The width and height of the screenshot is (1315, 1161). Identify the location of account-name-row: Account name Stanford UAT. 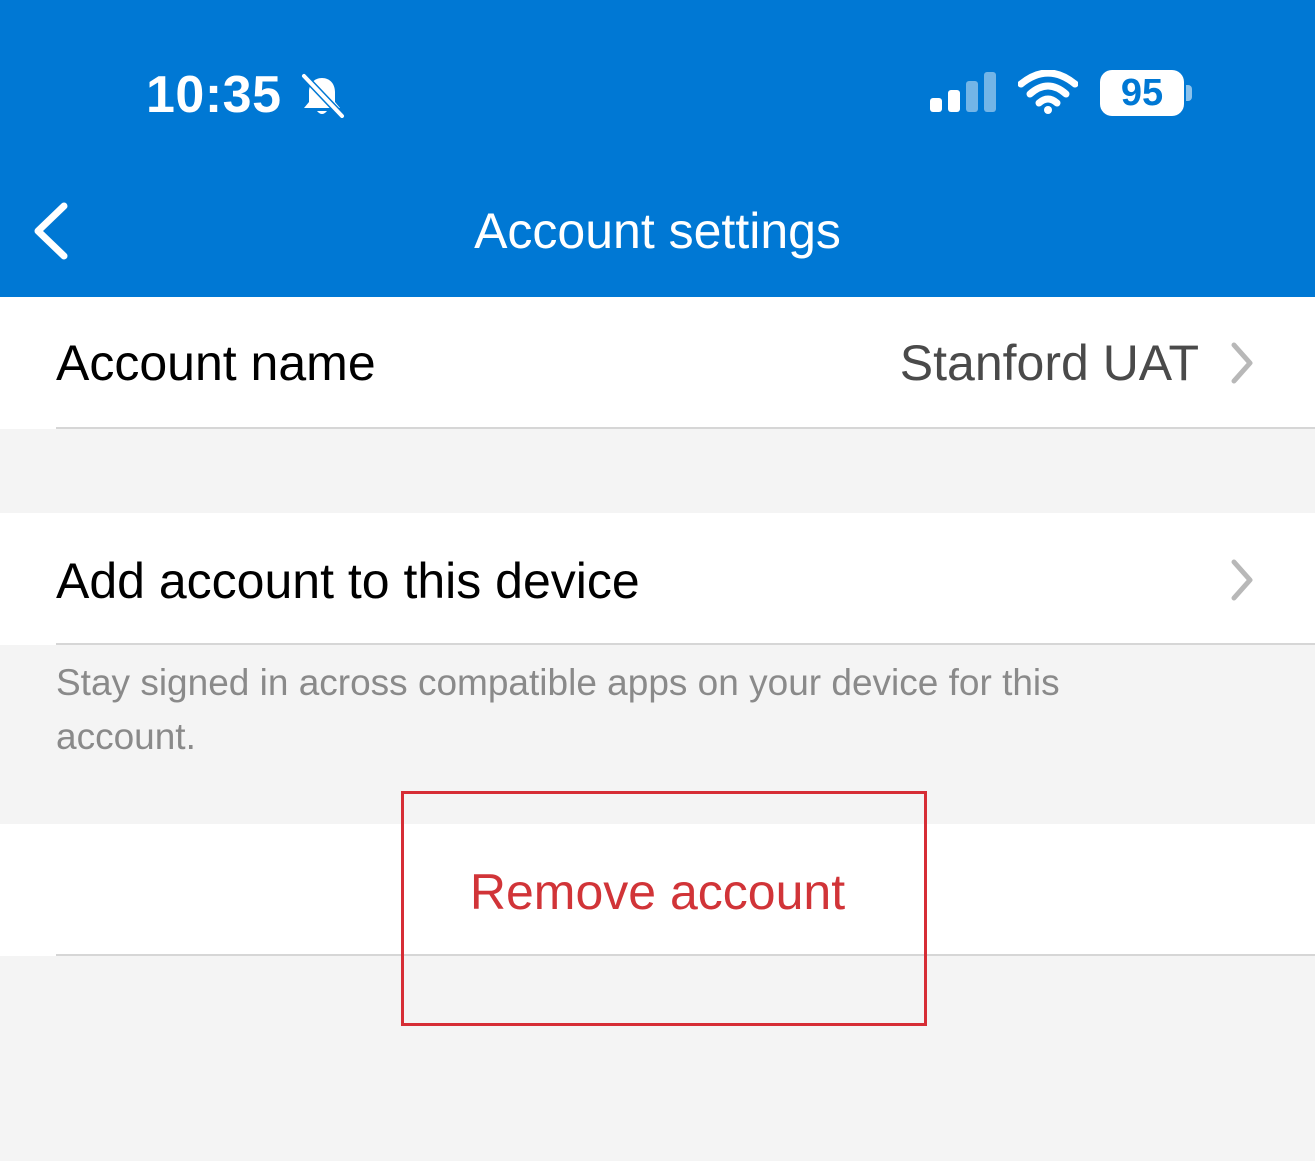
(657, 363).